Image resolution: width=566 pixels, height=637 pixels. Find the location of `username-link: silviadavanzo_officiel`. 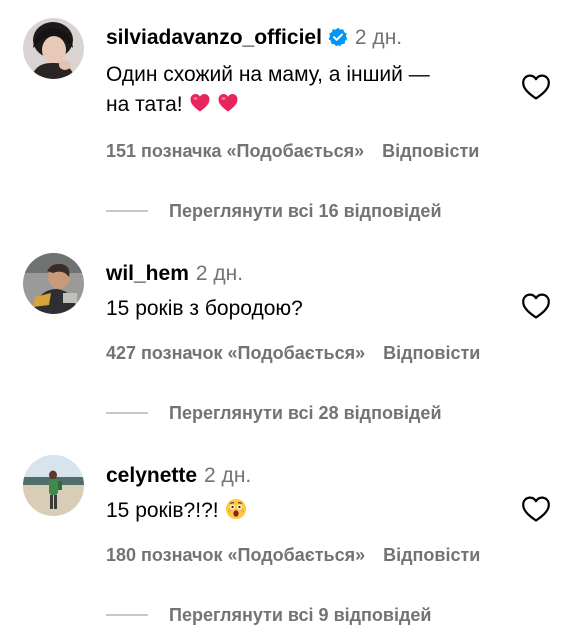

username-link: silviadavanzo_officiel is located at coordinates (214, 37).